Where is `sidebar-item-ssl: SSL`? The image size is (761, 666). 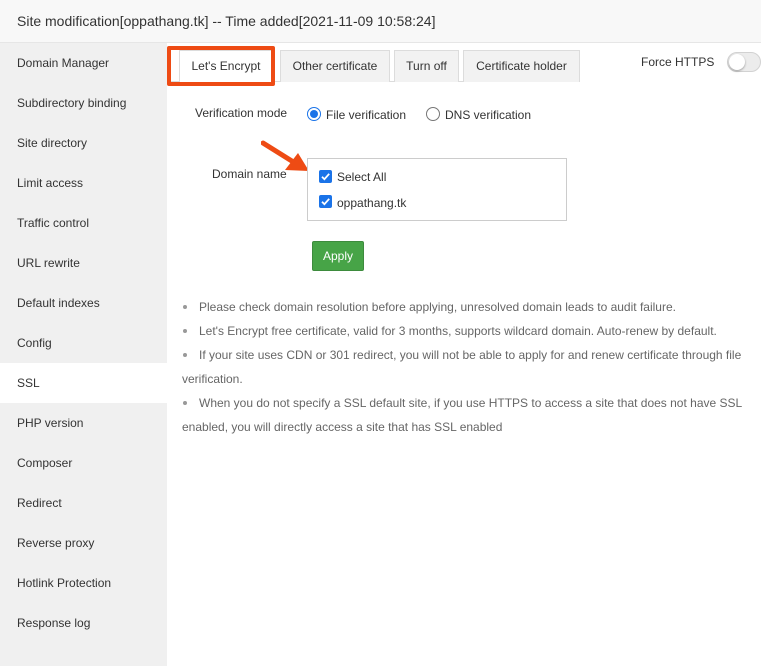
sidebar-item-ssl: SSL is located at coordinates (83, 383).